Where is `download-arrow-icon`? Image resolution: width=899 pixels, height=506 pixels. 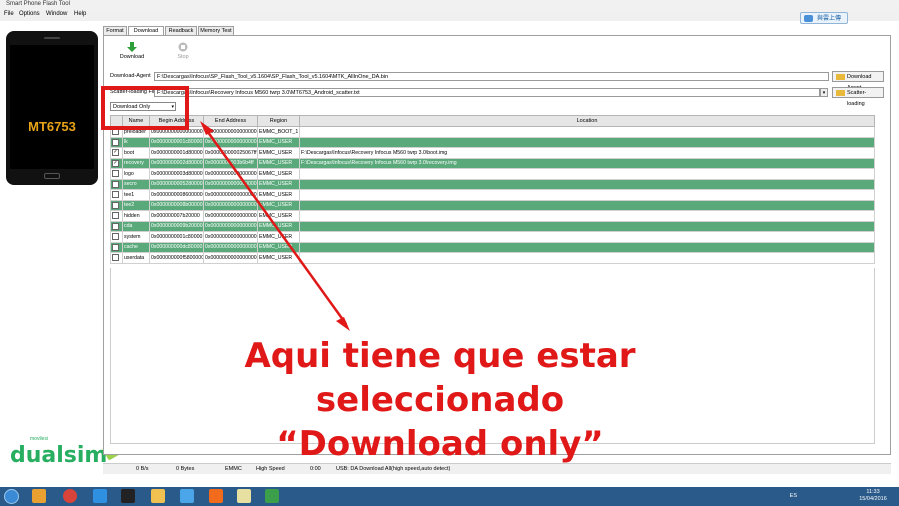 download-arrow-icon is located at coordinates (132, 47).